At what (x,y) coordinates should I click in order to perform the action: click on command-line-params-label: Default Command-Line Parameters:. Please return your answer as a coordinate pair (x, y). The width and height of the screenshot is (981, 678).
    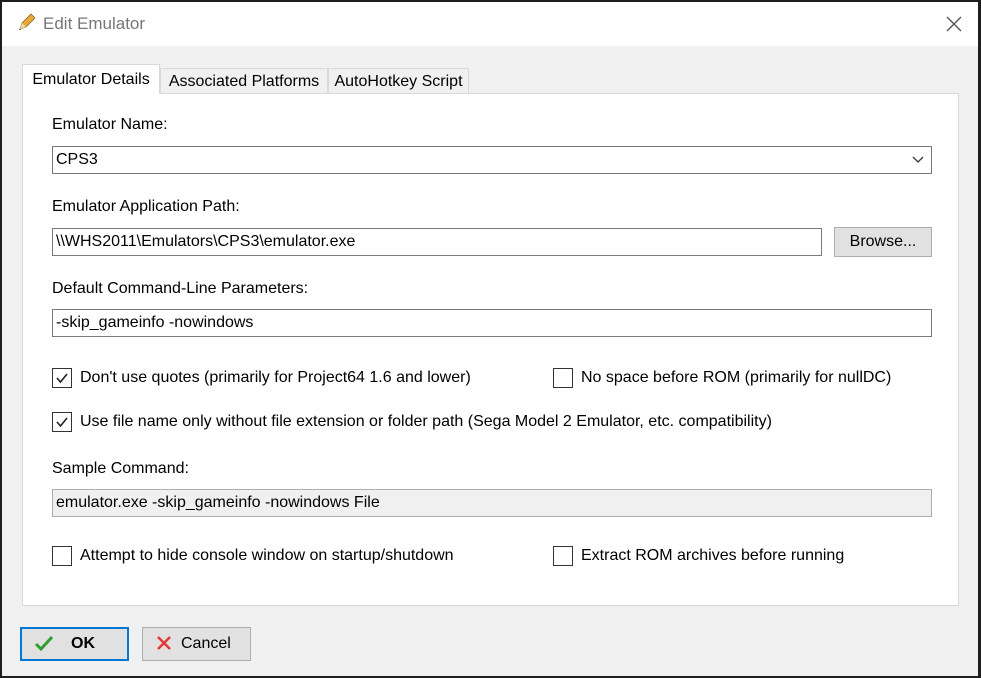
    Looking at the image, I should click on (180, 288).